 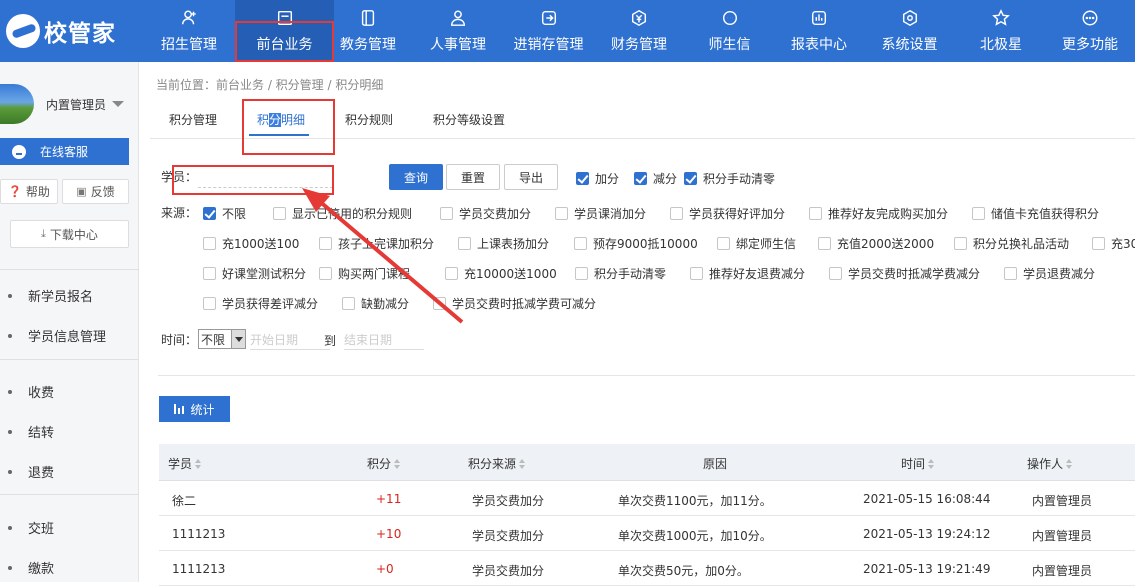 I want to click on checkbox-option: 学员交费时抵减学费减分, so click(x=904, y=273).